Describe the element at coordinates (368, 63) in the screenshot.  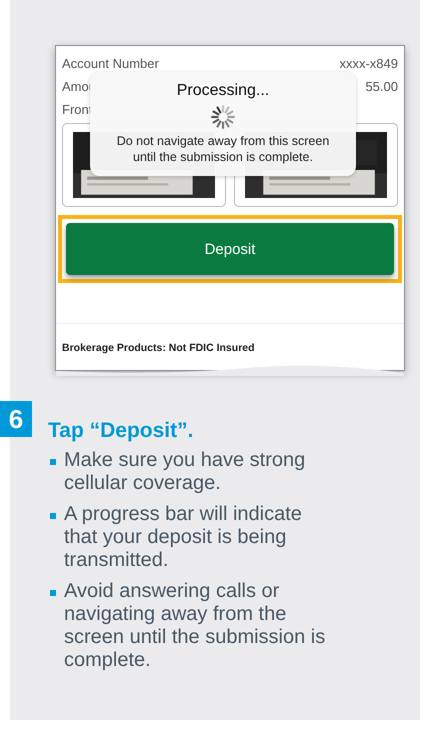
I see `account-value: xxxx-x849` at that location.